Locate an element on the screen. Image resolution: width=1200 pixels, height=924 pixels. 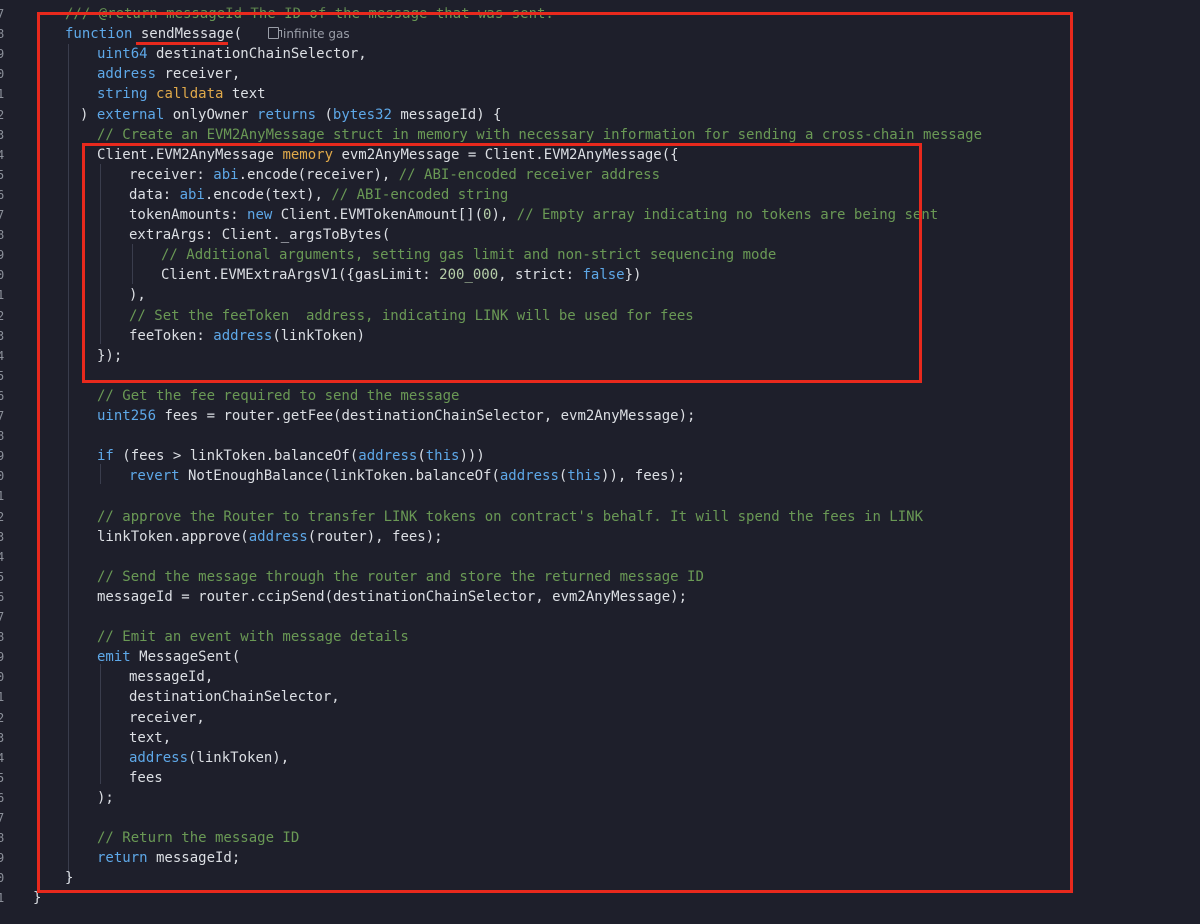
code-token: this is located at coordinates (584, 476).